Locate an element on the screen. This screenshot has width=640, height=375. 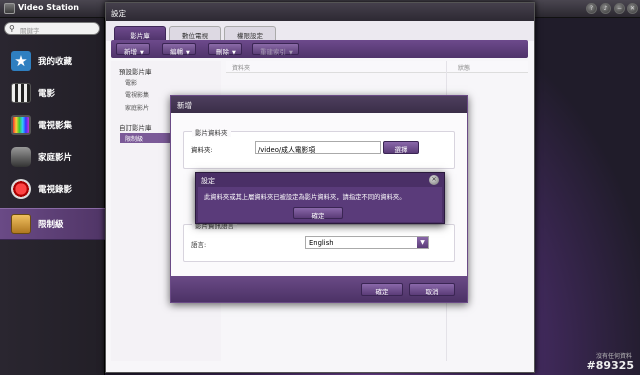
star-icon: ★ is located at coordinates (21, 61).